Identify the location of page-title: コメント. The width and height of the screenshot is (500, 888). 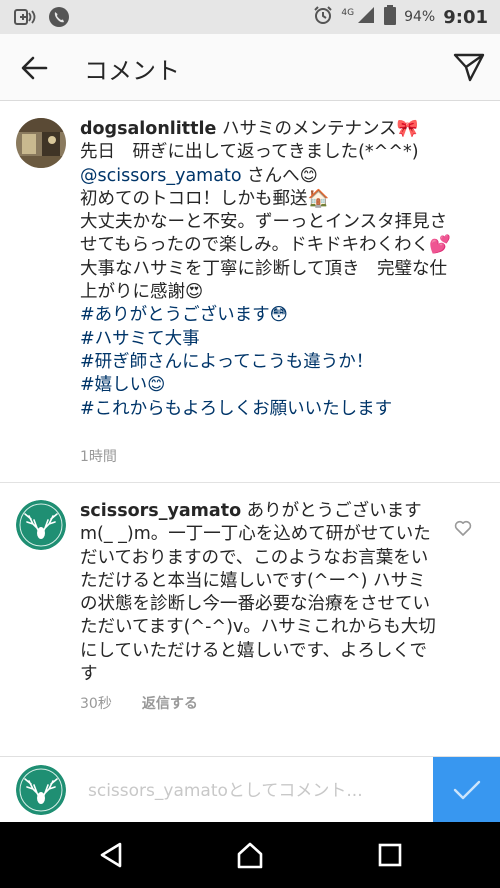
(132, 71).